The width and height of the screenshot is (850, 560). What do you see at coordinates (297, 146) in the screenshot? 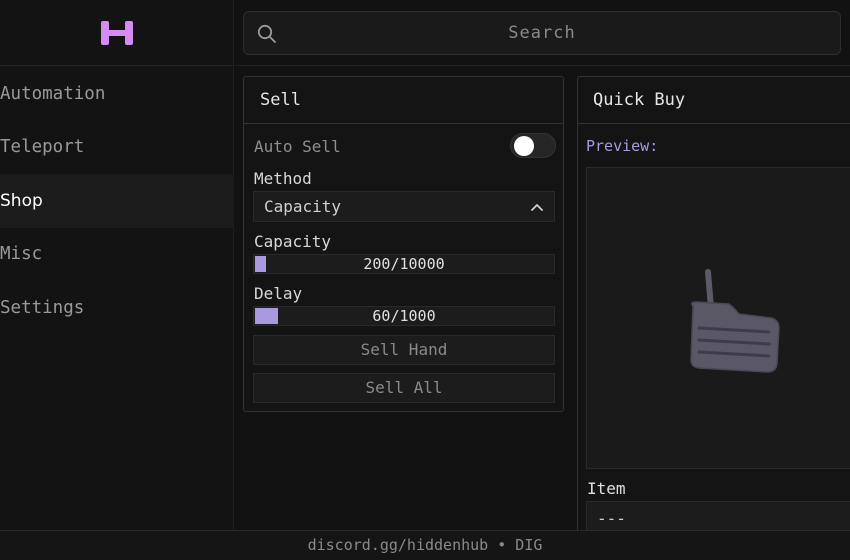
I see `auto-sell-label: Auto Sell` at bounding box center [297, 146].